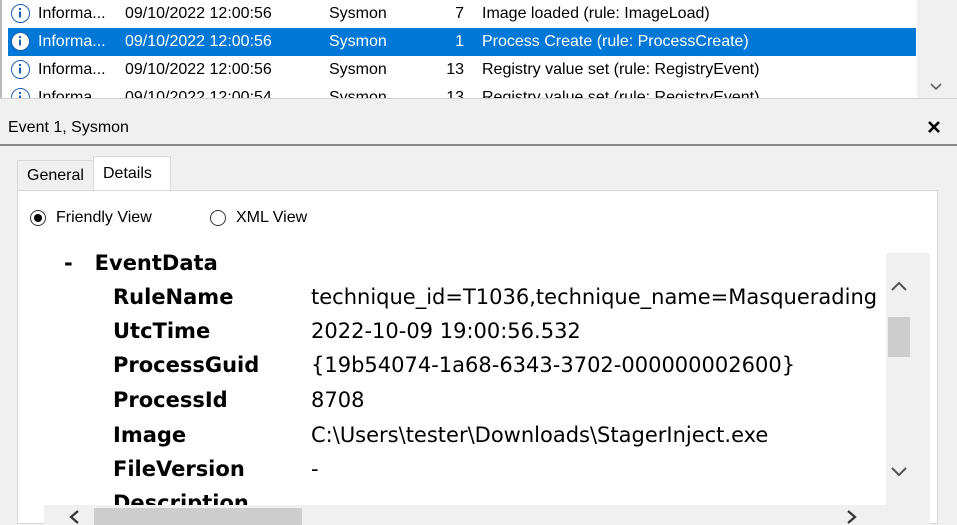 This screenshot has width=957, height=525. What do you see at coordinates (68, 264) in the screenshot?
I see `collapse-toggle: -` at bounding box center [68, 264].